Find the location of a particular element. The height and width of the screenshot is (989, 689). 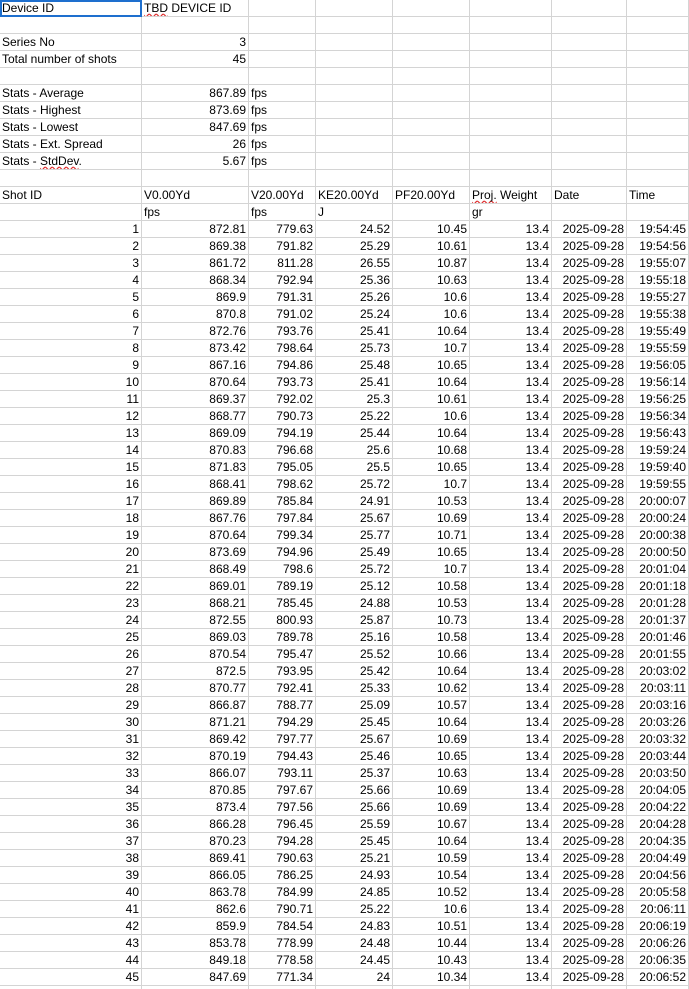

data-cell: 45 is located at coordinates (71, 977).